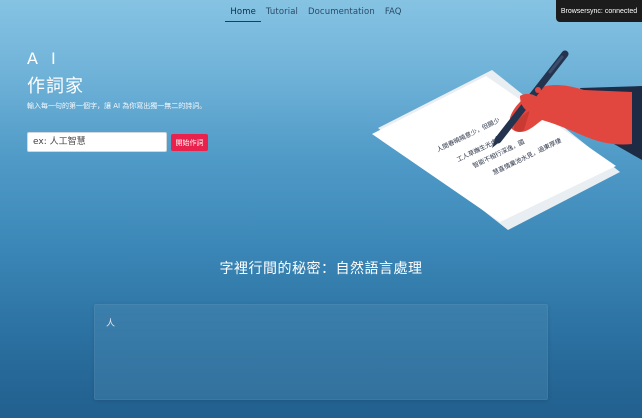 The width and height of the screenshot is (642, 418). I want to click on top-nav: Home Tutorial Documentation FAQ, so click(321, 11).